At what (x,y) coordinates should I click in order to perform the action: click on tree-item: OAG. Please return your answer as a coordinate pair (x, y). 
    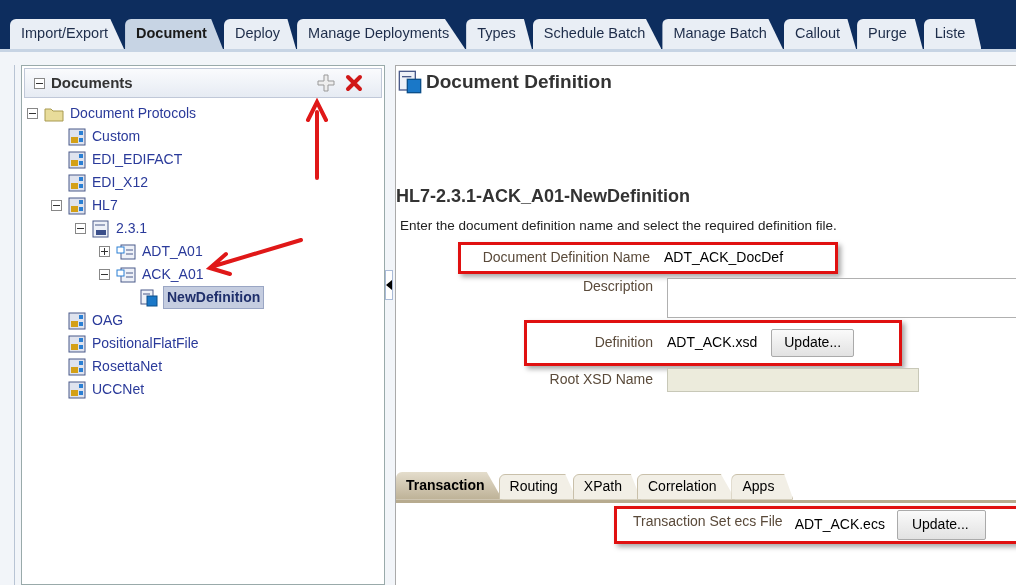
    Looking at the image, I should click on (108, 320).